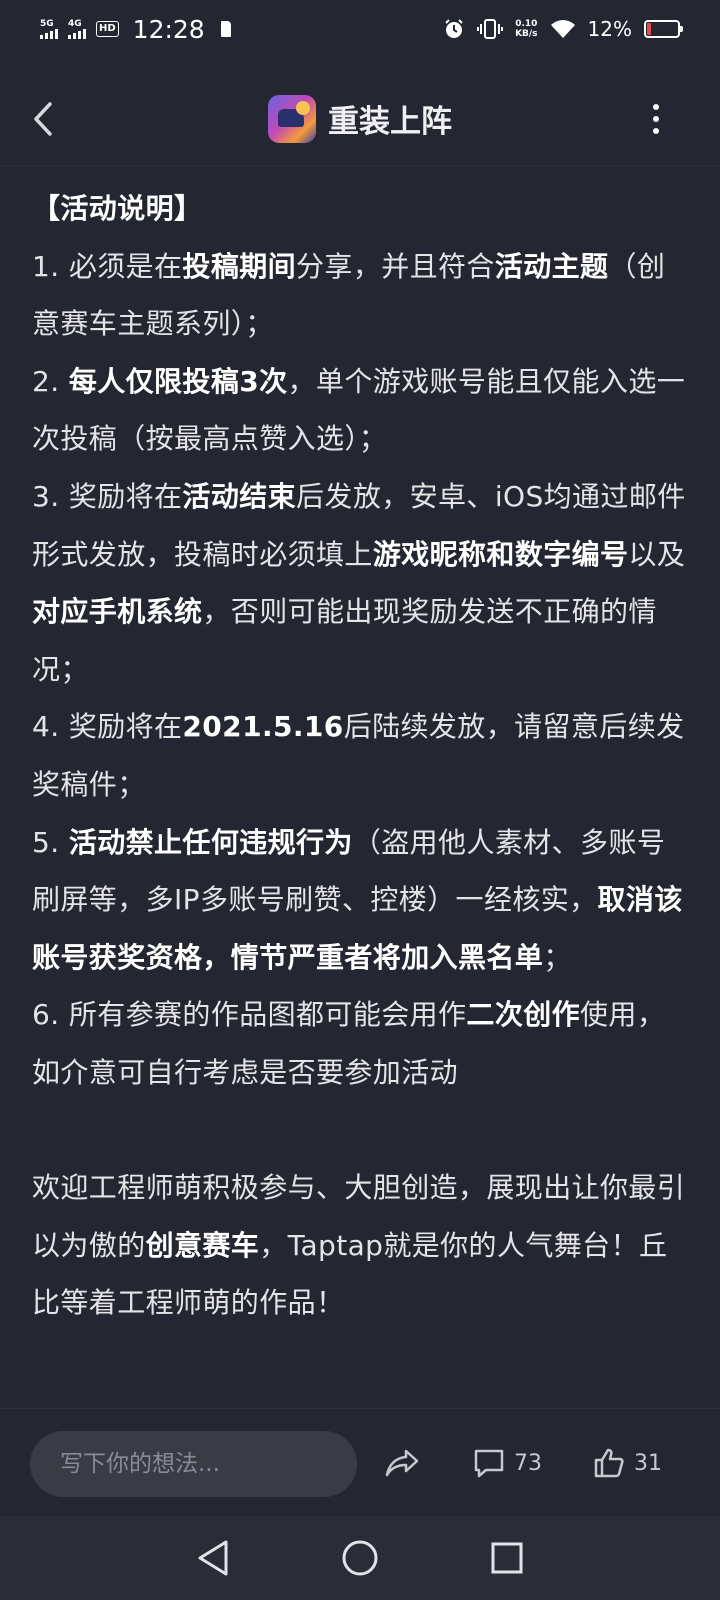 Image resolution: width=720 pixels, height=1600 pixels. Describe the element at coordinates (454, 28) in the screenshot. I see `alarm-icon` at that location.